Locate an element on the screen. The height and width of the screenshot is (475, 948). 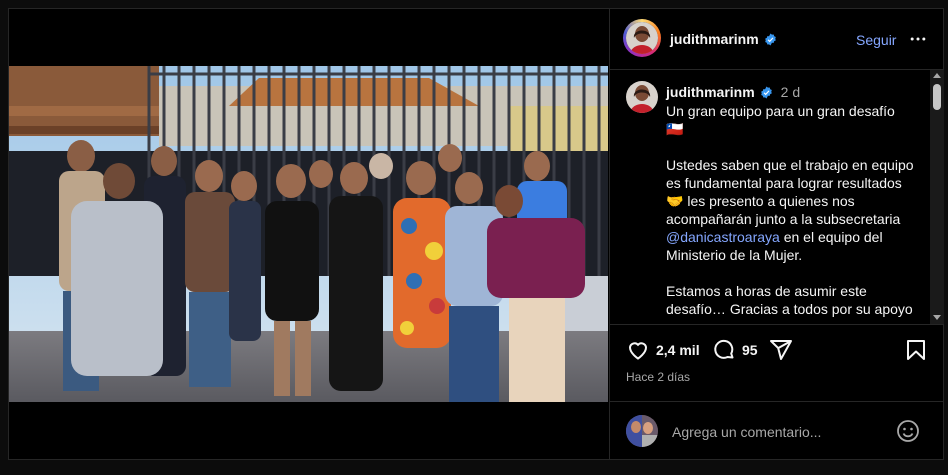
author-avatar-image is located at coordinates (642, 38).